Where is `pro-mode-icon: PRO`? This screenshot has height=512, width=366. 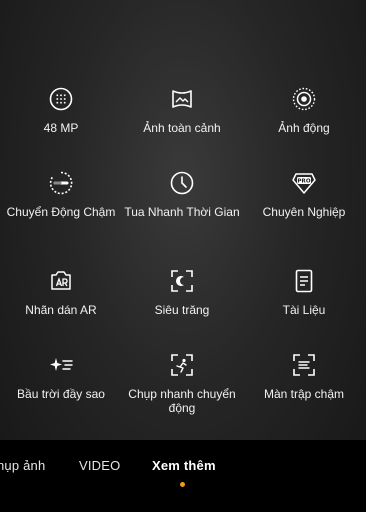 pro-mode-icon: PRO is located at coordinates (304, 183).